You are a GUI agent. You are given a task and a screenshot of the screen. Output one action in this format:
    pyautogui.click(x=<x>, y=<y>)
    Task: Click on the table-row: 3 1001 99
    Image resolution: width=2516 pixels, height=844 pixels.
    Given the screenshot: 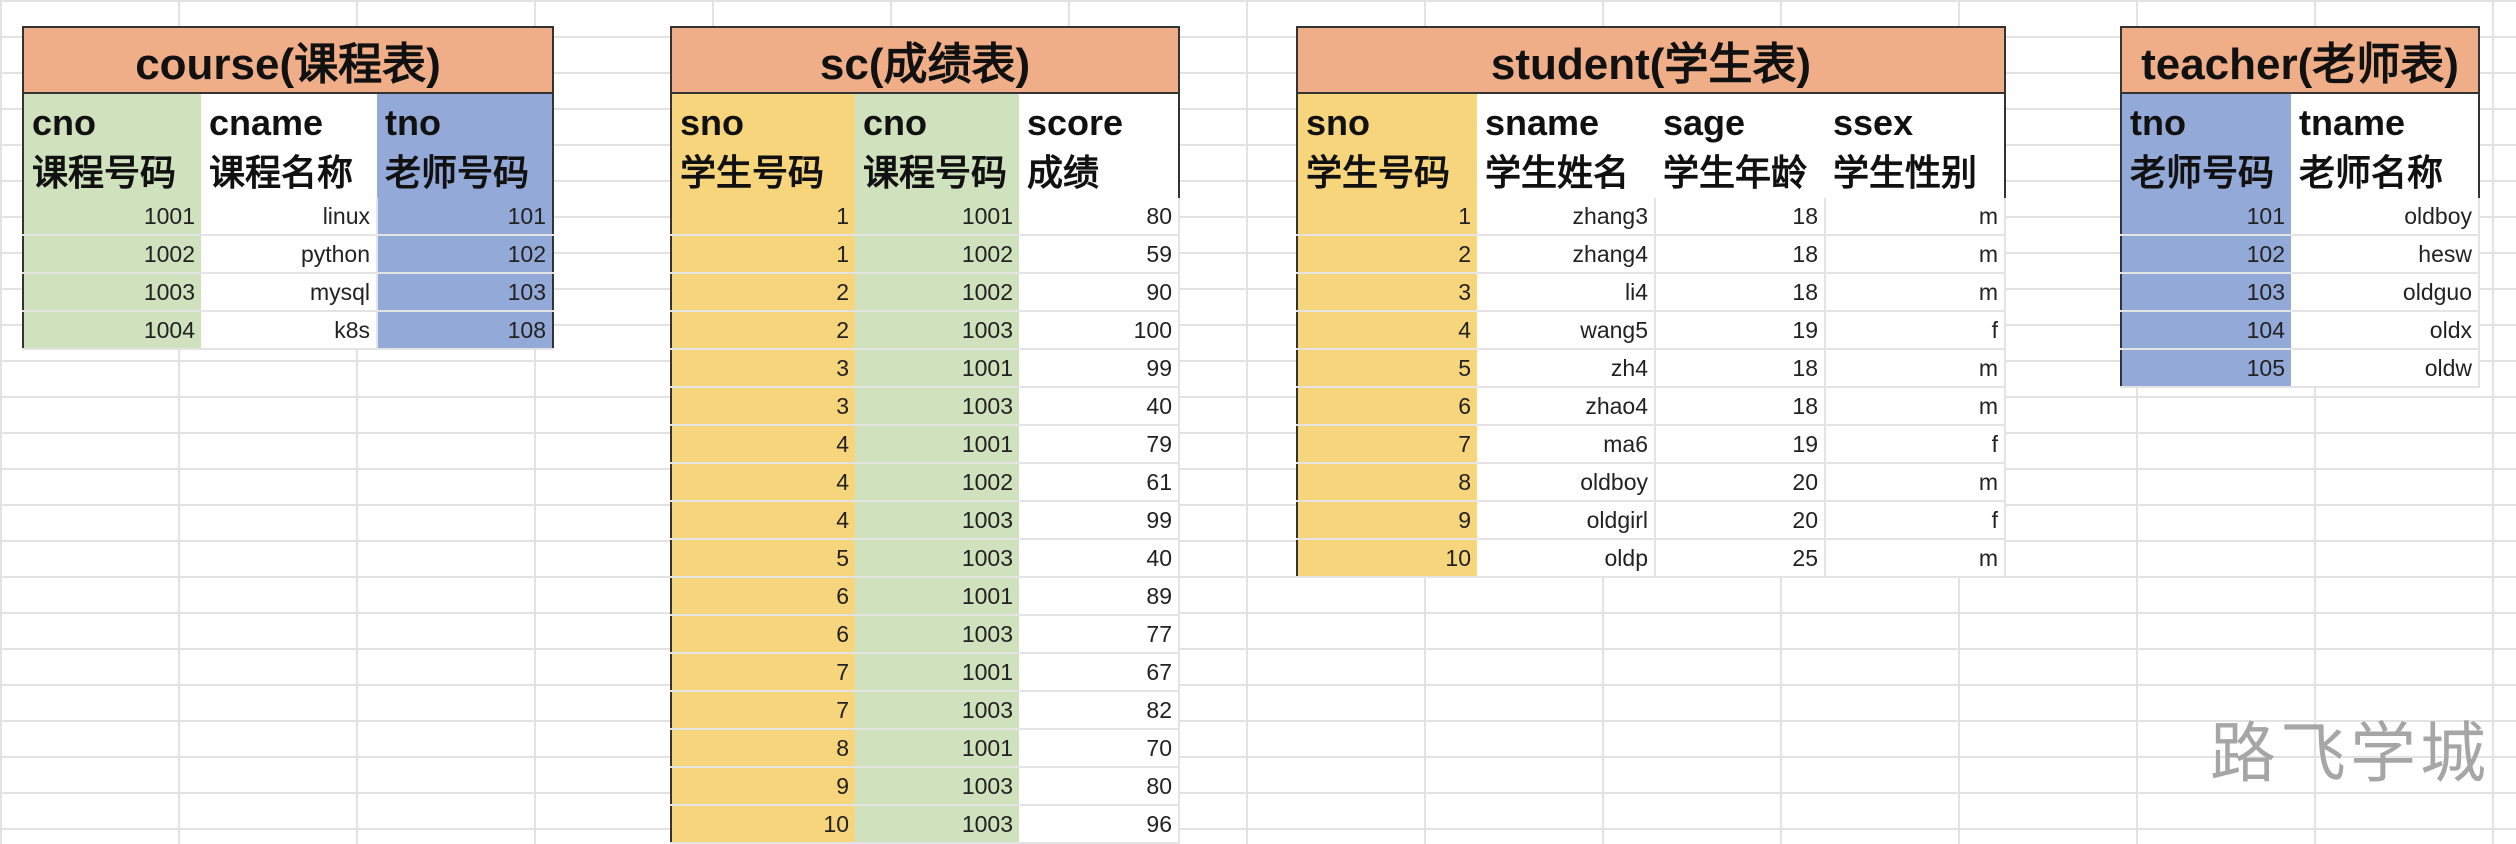 What is the action you would take?
    pyautogui.click(x=925, y=368)
    